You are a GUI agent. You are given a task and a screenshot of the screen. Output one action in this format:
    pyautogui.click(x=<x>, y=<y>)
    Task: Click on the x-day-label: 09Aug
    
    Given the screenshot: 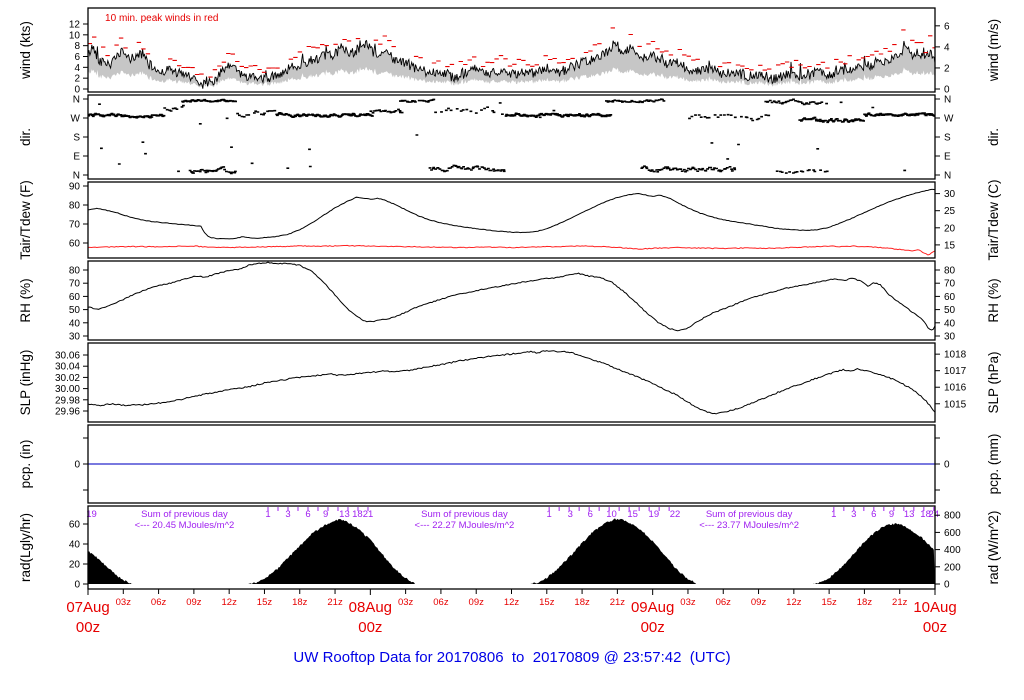 What is the action you would take?
    pyautogui.click(x=652, y=607)
    